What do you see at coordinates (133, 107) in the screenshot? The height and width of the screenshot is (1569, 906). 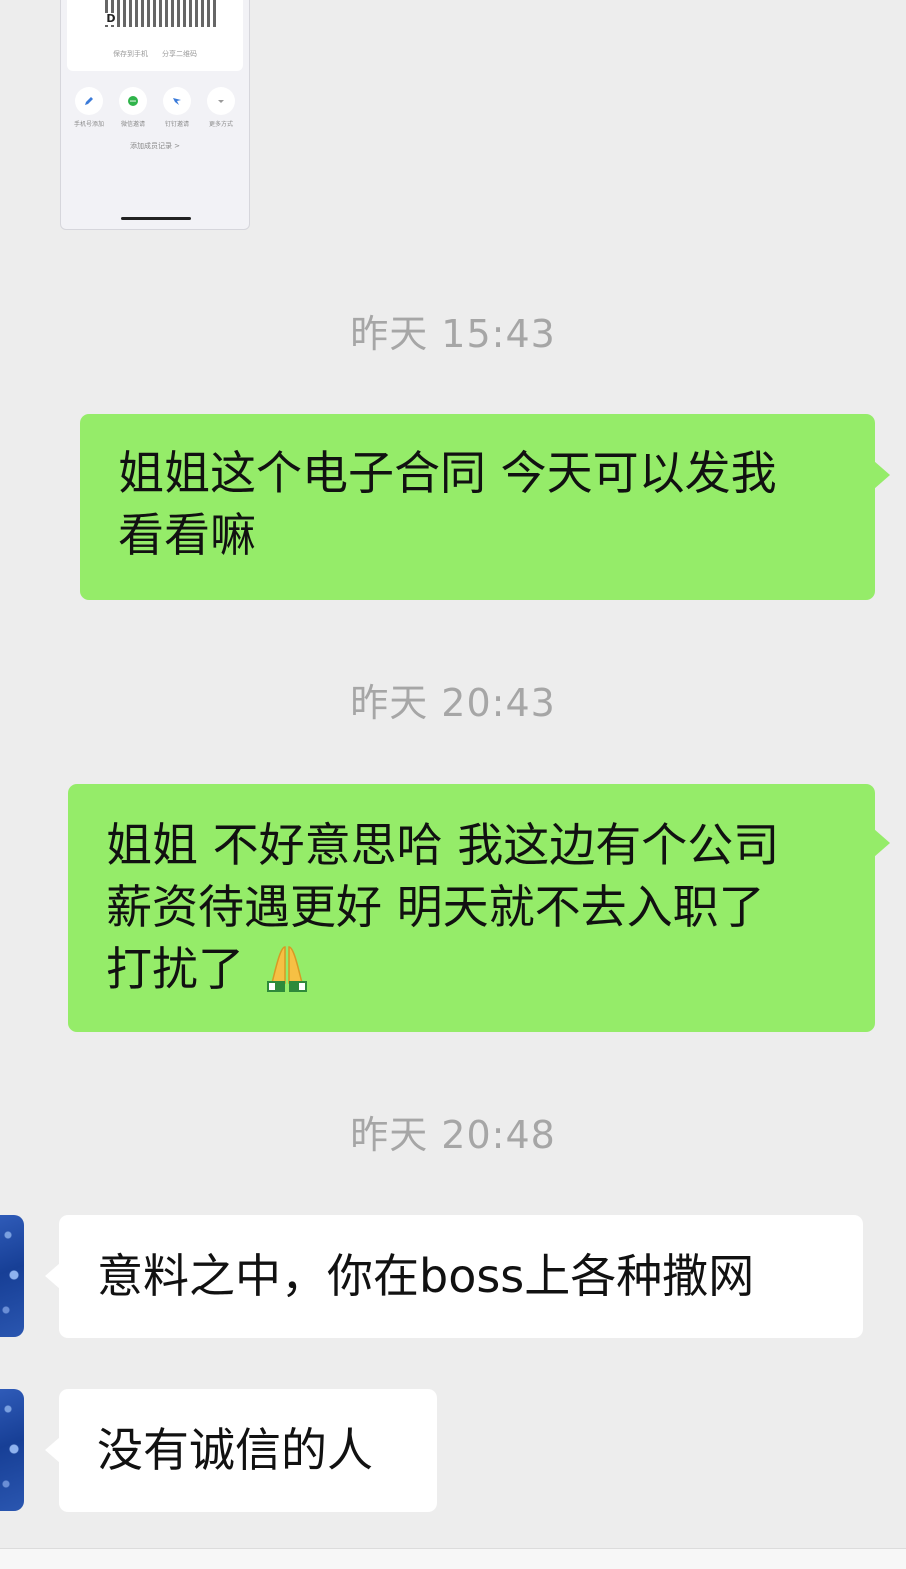 I see `option-wechat-invite: 微信邀请` at bounding box center [133, 107].